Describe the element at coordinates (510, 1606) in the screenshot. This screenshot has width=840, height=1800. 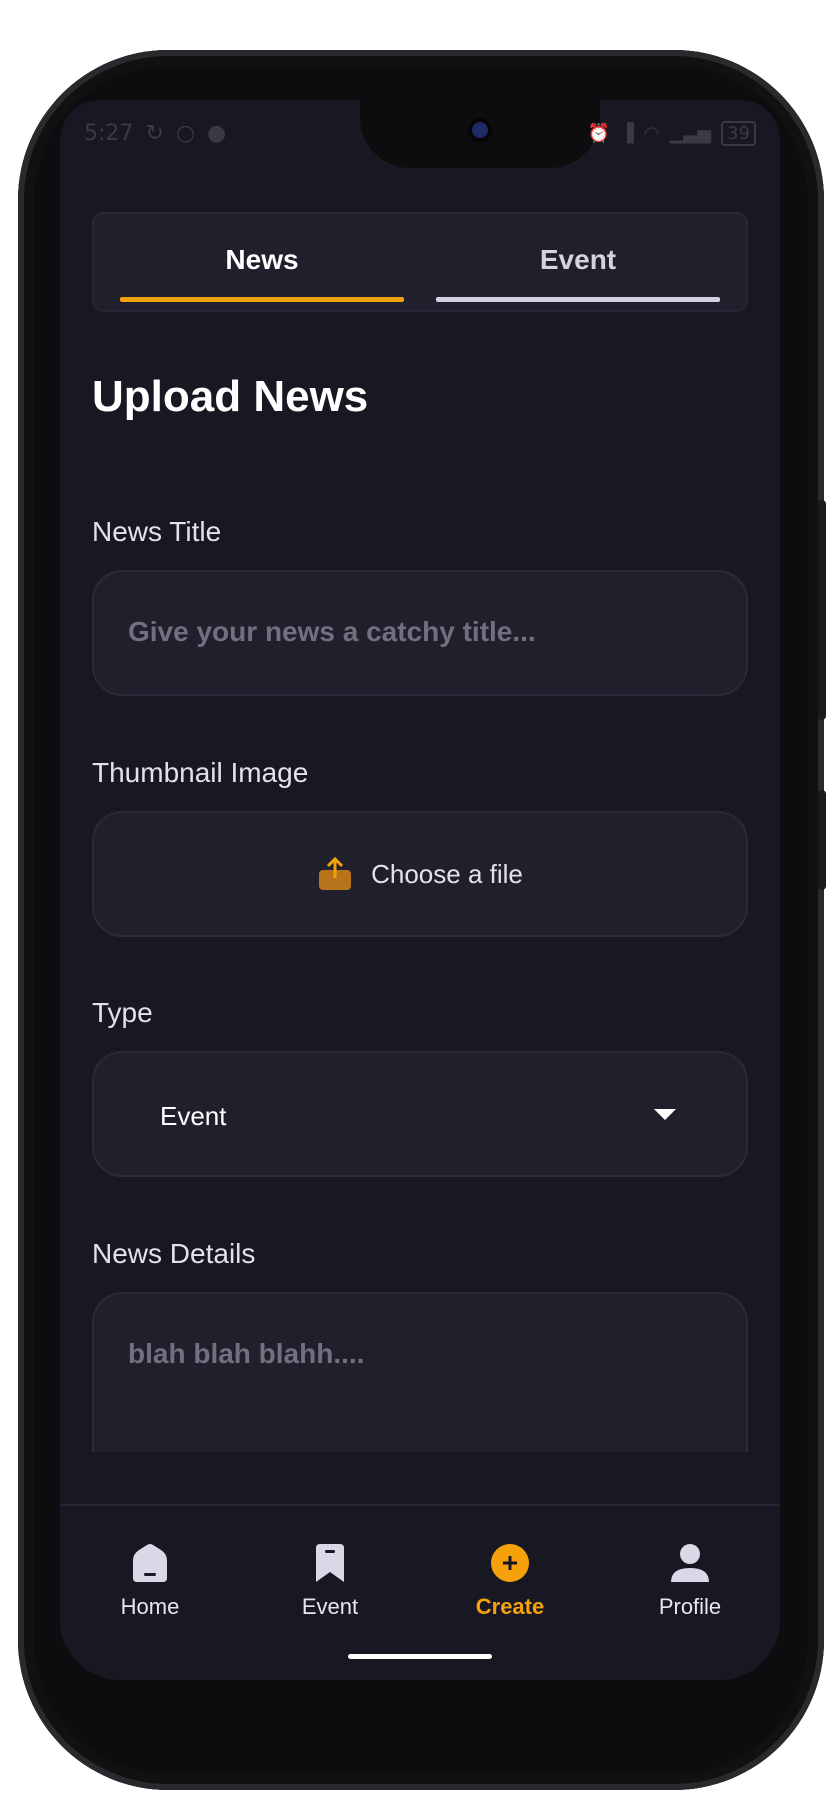
I see `nav-create-label: Create` at that location.